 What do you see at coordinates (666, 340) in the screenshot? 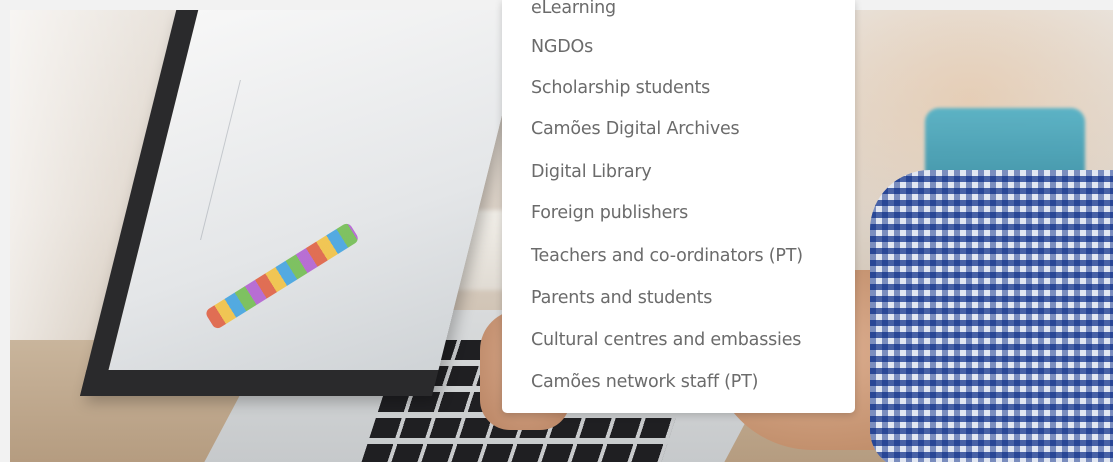
I see `menu-item-cultural-centres: Cultural centres and embassies` at bounding box center [666, 340].